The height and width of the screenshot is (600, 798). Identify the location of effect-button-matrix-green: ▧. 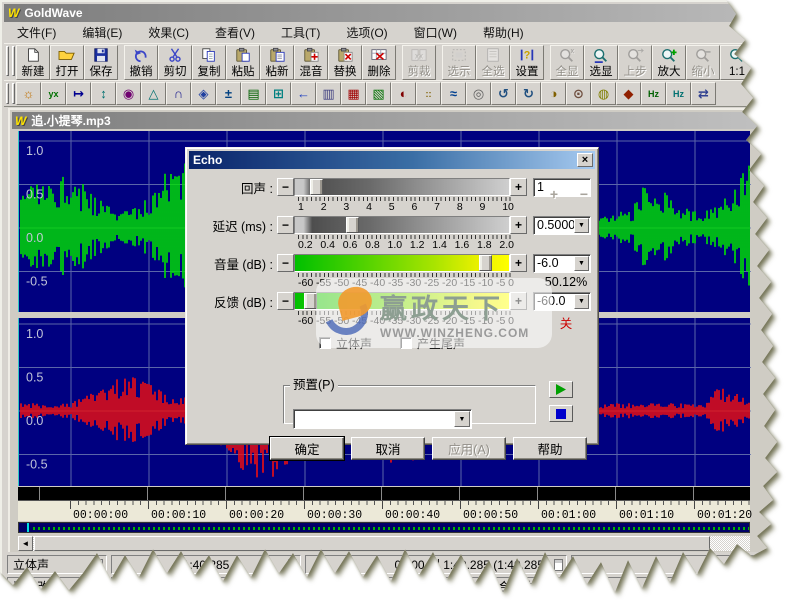
(378, 93).